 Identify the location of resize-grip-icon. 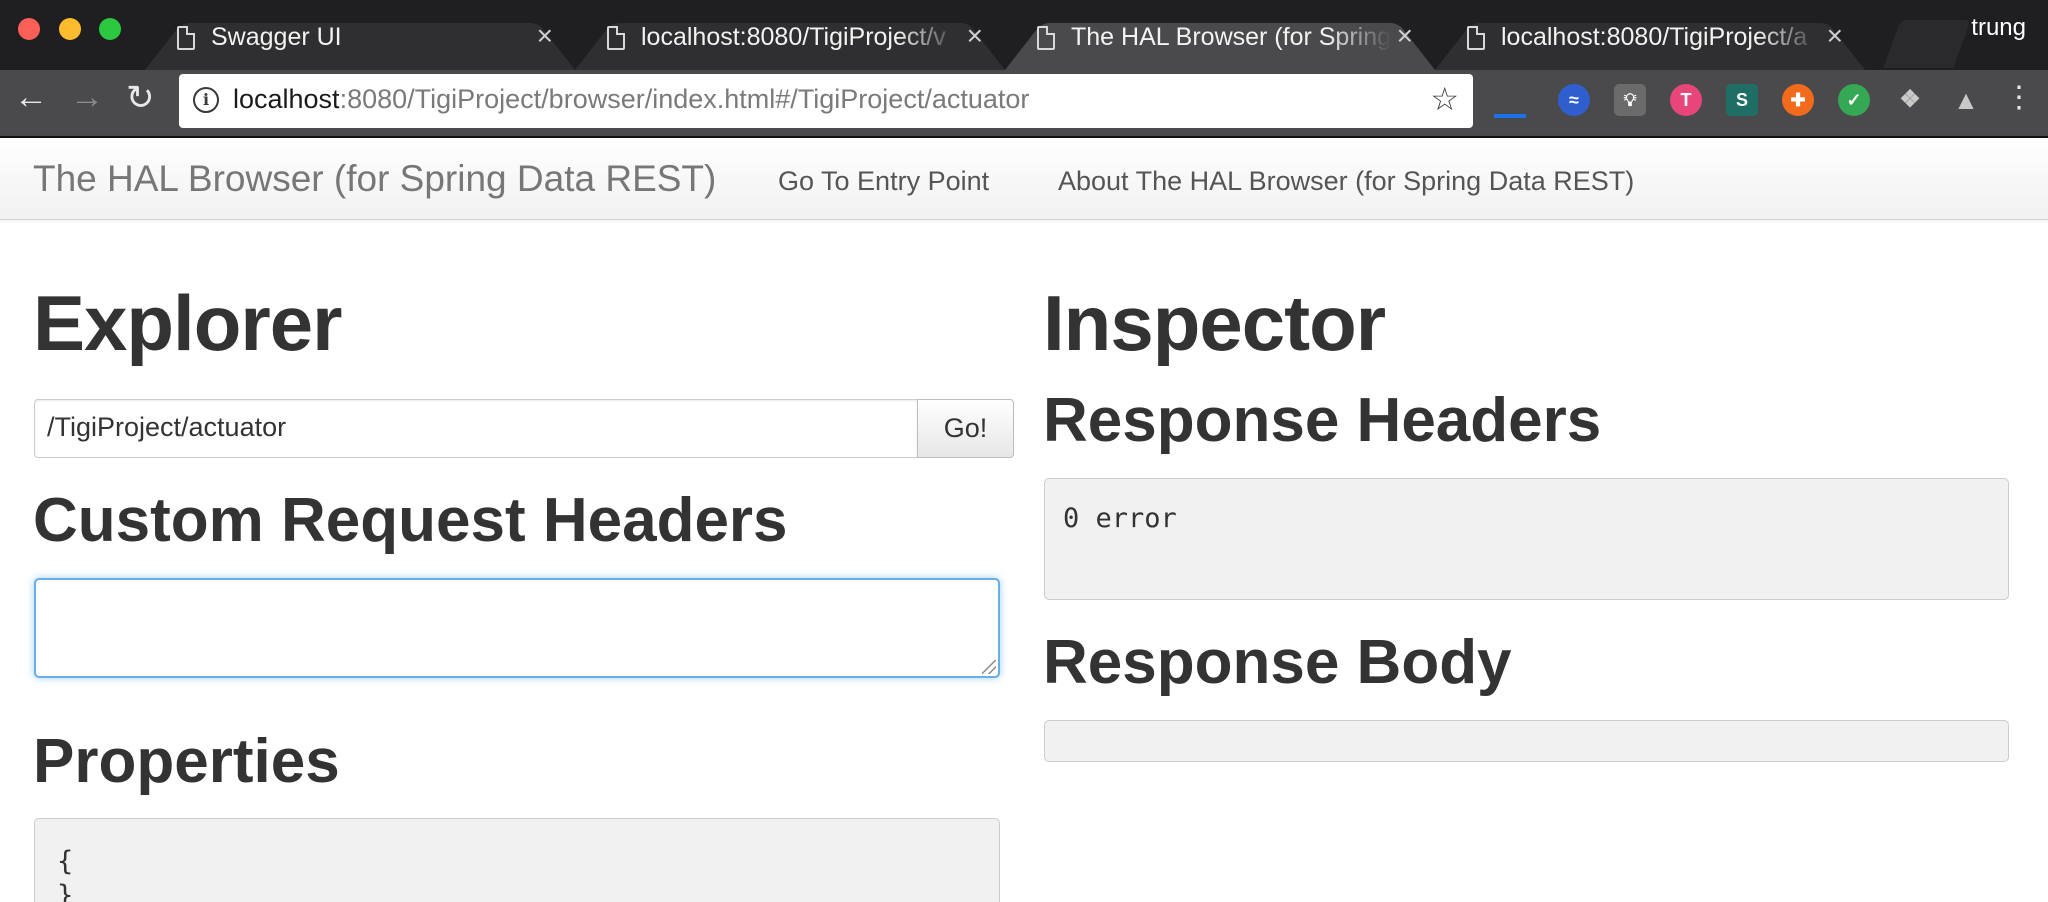
(989, 667).